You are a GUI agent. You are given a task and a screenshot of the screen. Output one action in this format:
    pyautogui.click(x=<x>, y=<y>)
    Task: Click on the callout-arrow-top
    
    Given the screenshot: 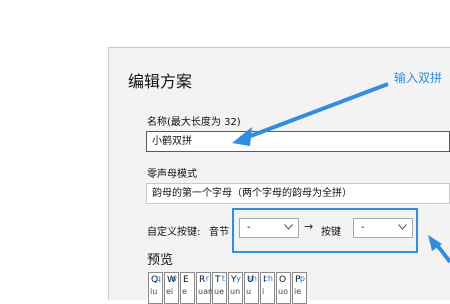 What is the action you would take?
    pyautogui.click(x=314, y=112)
    